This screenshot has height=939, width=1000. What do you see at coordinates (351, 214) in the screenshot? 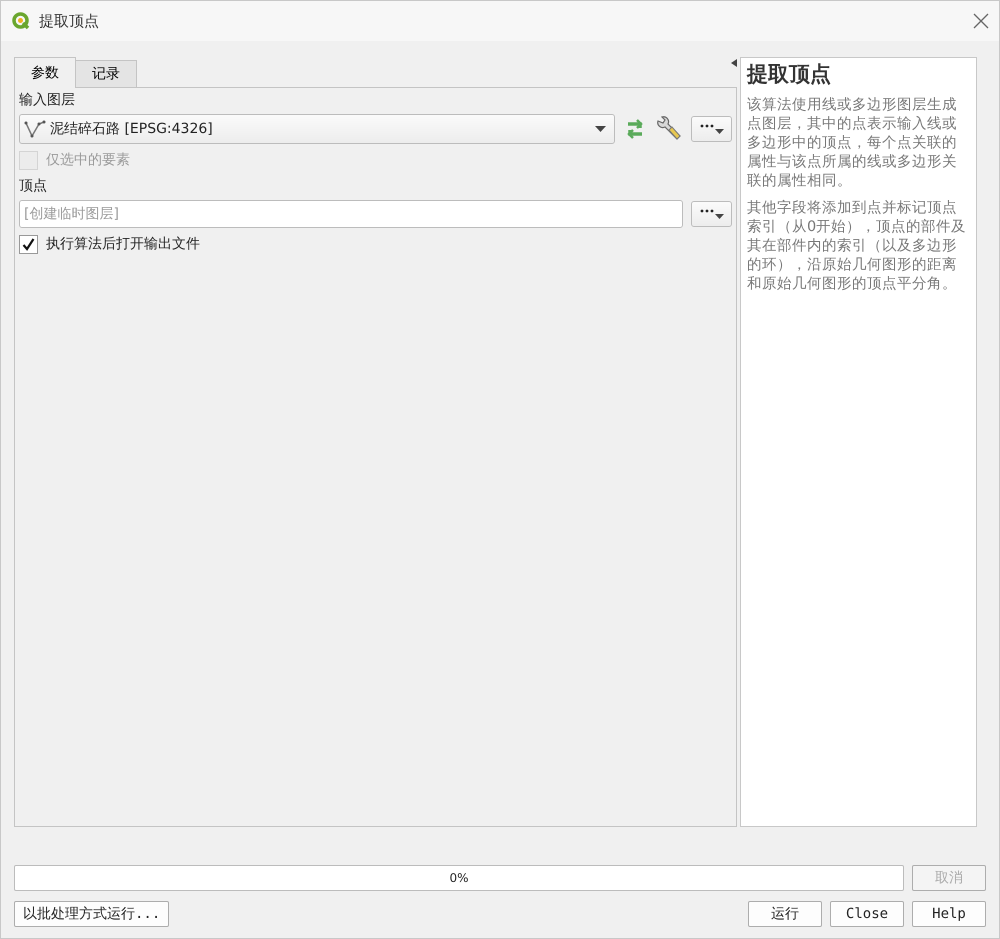
I see `output-field: [创建临时图层]` at bounding box center [351, 214].